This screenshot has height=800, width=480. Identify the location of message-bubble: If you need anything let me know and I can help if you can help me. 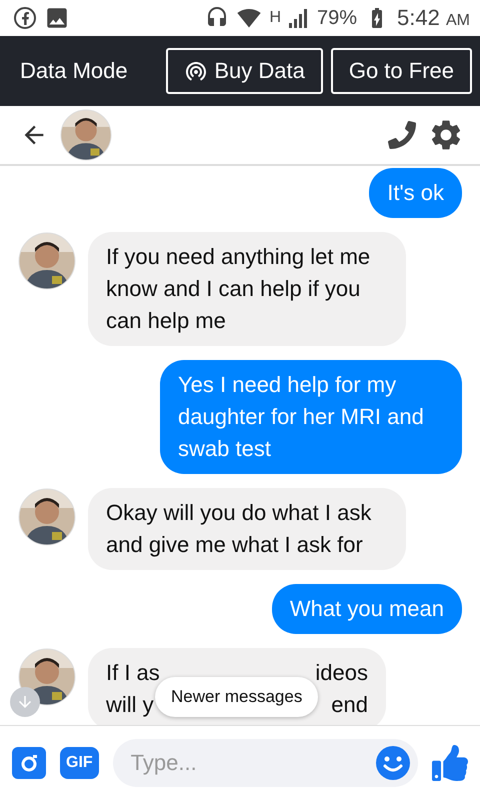
(247, 289).